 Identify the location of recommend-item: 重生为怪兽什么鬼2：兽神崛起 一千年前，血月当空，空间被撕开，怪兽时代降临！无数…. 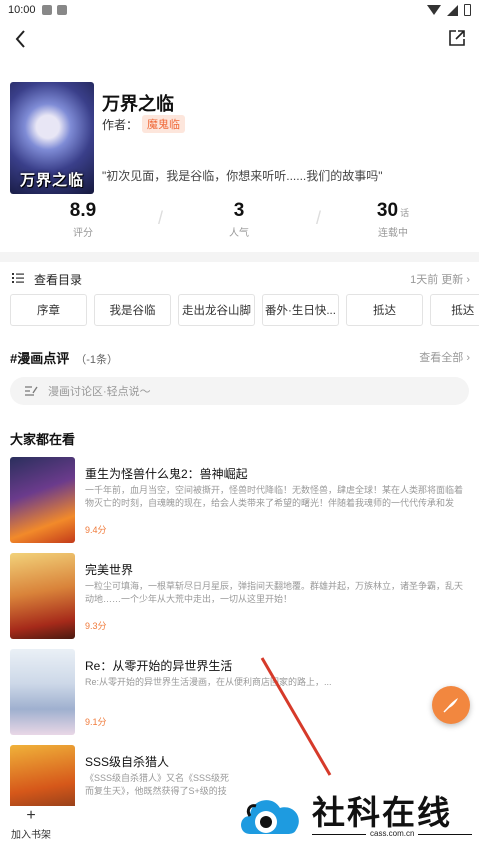
(240, 500).